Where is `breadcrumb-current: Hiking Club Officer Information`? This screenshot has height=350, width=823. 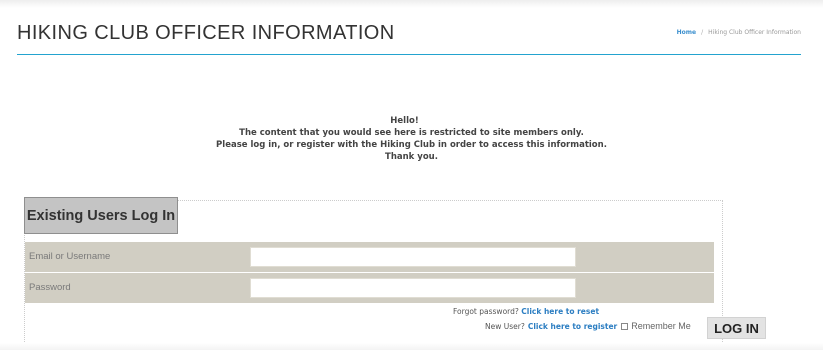
breadcrumb-current: Hiking Club Officer Information is located at coordinates (754, 32).